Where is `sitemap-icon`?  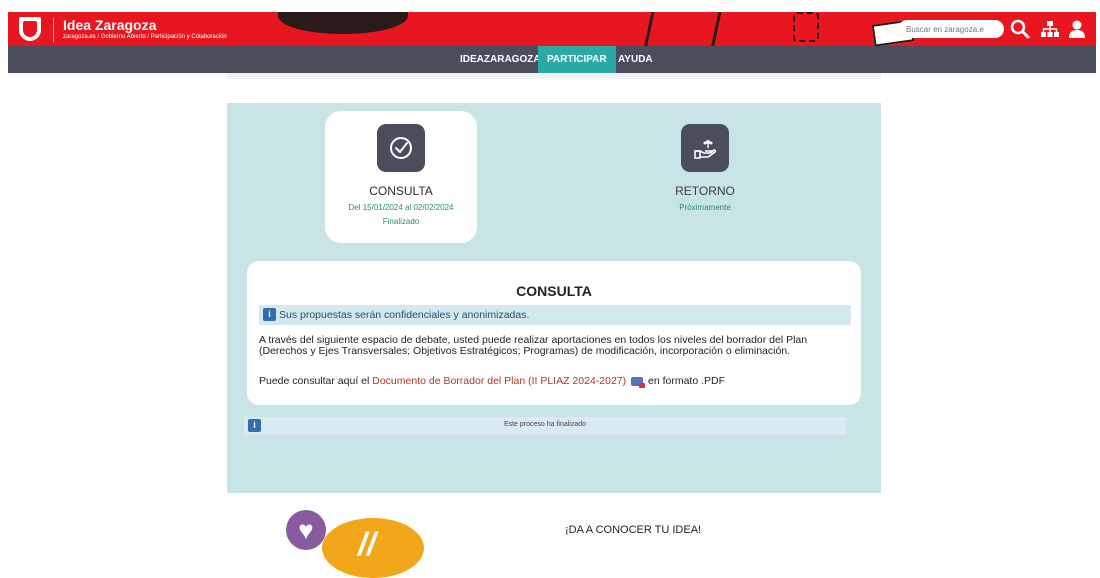
sitemap-icon is located at coordinates (1050, 29).